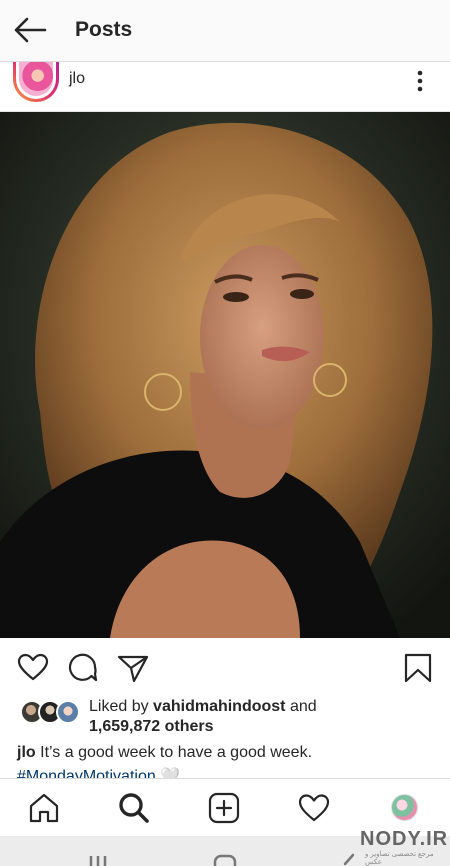  Describe the element at coordinates (33, 668) in the screenshot. I see `heart-icon` at that location.